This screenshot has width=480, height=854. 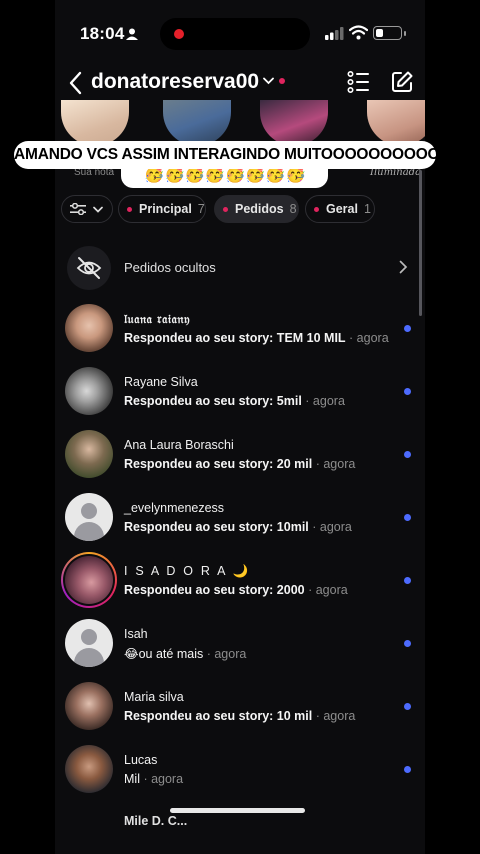 I want to click on battery-level, so click(x=379, y=32).